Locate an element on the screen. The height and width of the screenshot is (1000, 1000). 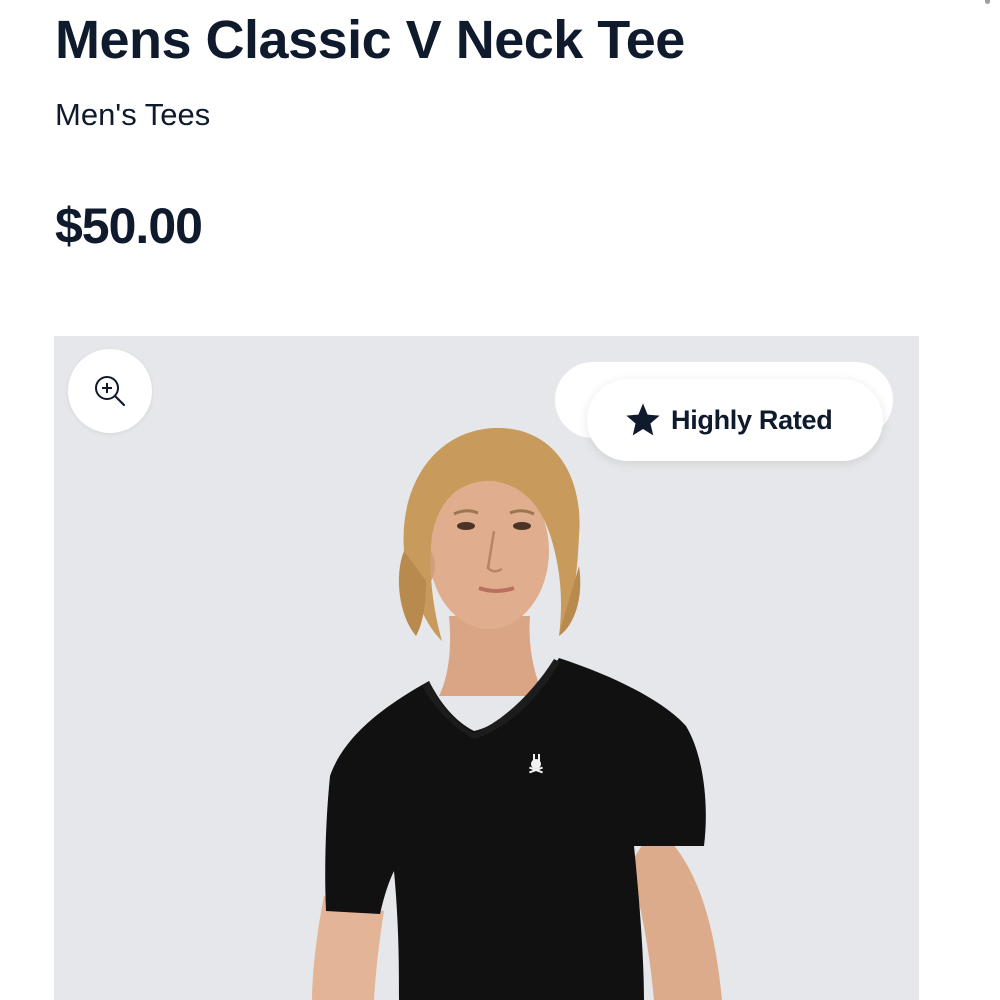
product-title: Mens Classic V Neck Tee is located at coordinates (370, 40).